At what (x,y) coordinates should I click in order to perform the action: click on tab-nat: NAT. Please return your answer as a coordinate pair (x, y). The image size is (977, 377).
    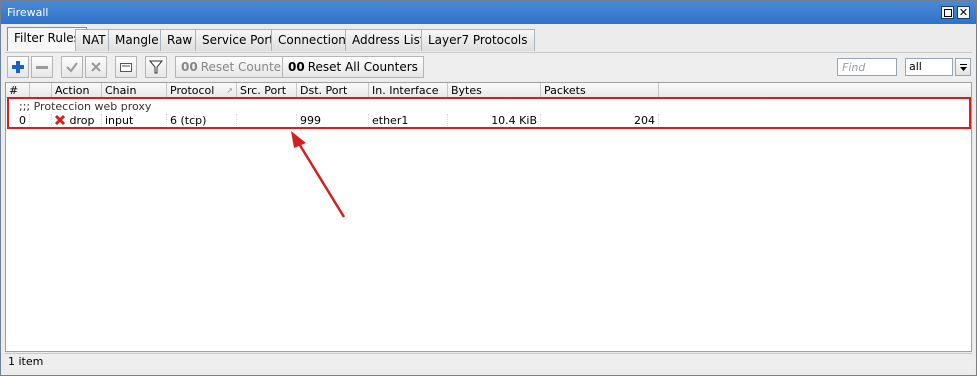
    Looking at the image, I should click on (94, 40).